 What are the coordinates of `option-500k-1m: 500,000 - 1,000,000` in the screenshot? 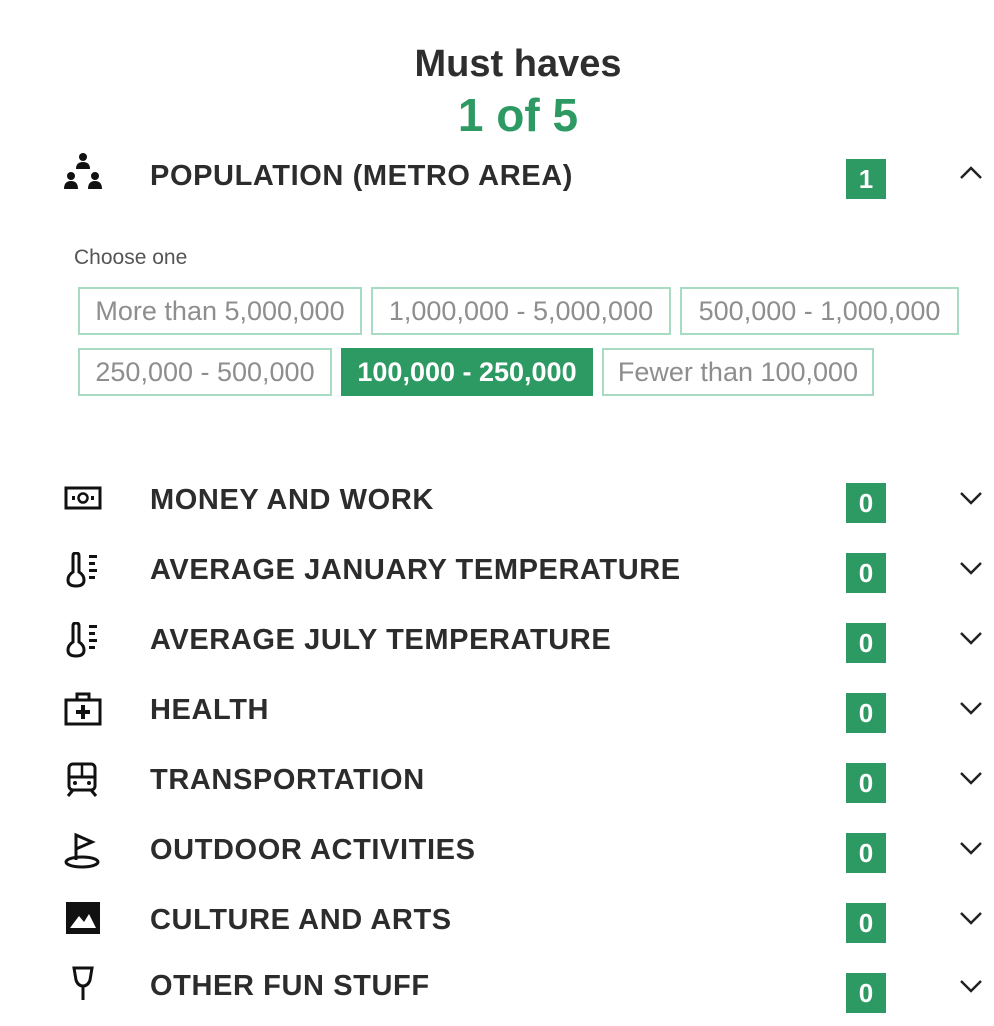 It's located at (819, 311).